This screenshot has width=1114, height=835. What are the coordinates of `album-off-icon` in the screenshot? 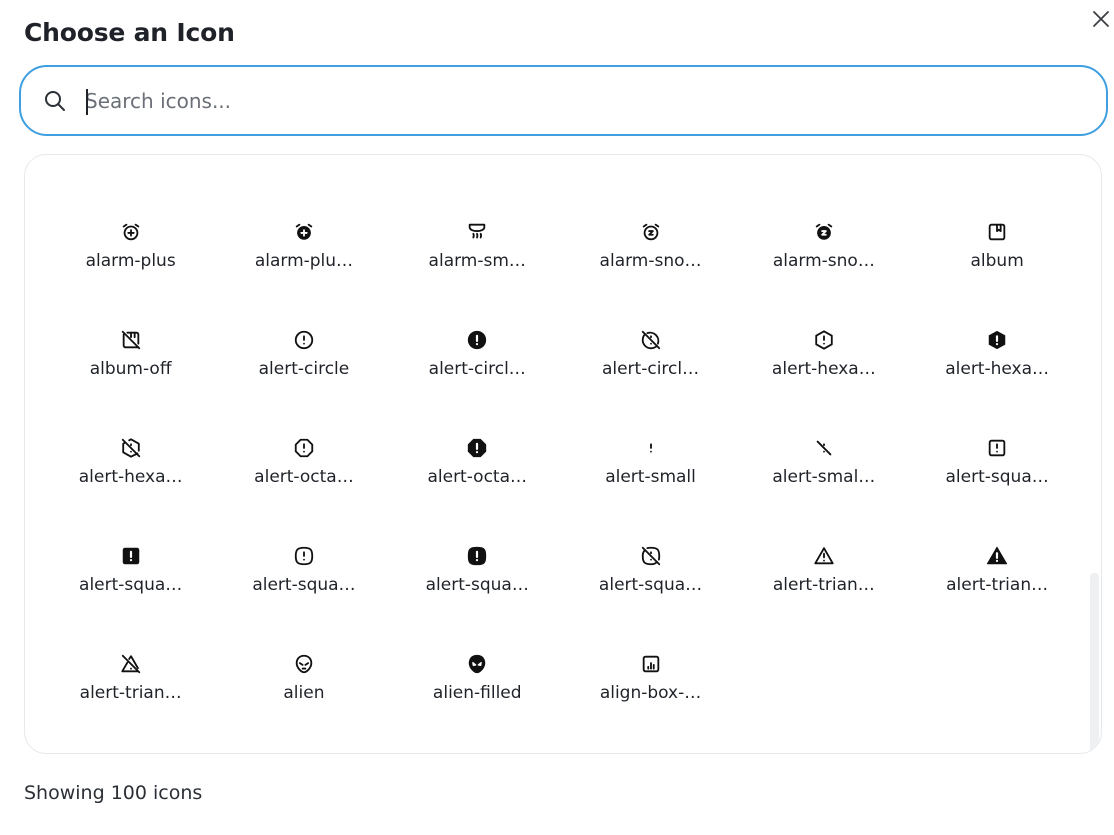 It's located at (130, 340).